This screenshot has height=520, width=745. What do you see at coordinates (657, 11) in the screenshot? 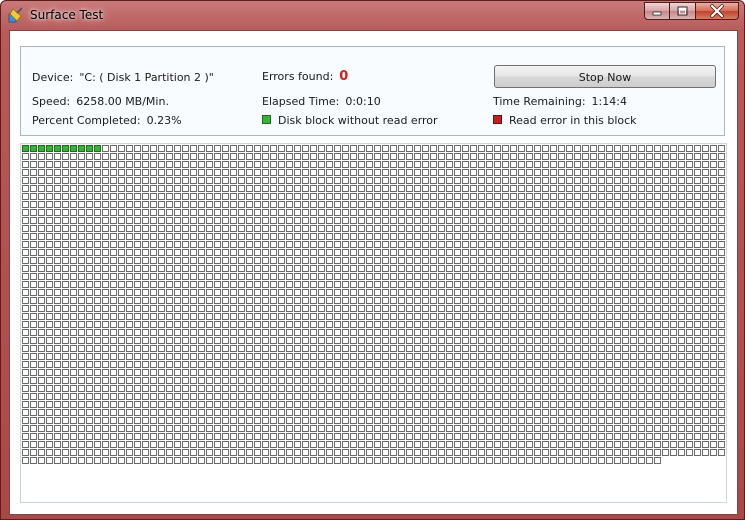
I see `minimize-button` at bounding box center [657, 11].